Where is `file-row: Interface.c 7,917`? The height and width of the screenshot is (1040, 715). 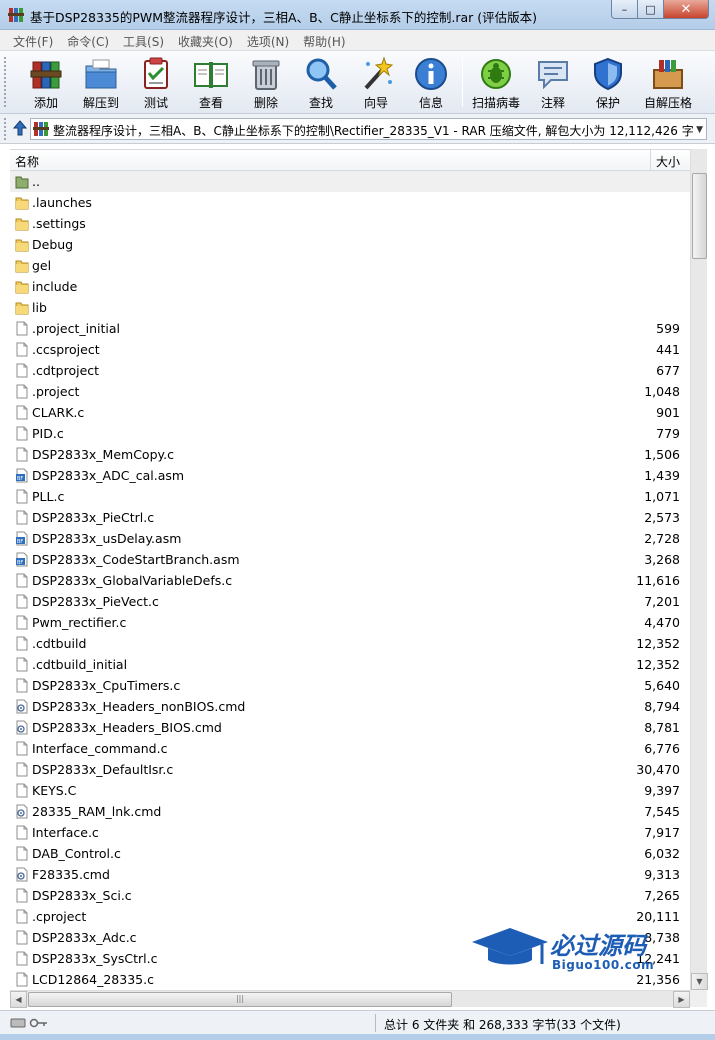
file-row: Interface.c 7,917 is located at coordinates (350, 832).